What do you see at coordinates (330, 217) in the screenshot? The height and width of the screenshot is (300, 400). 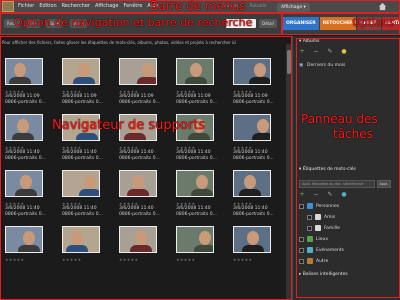 I see `tag-label: Amis` at bounding box center [330, 217].